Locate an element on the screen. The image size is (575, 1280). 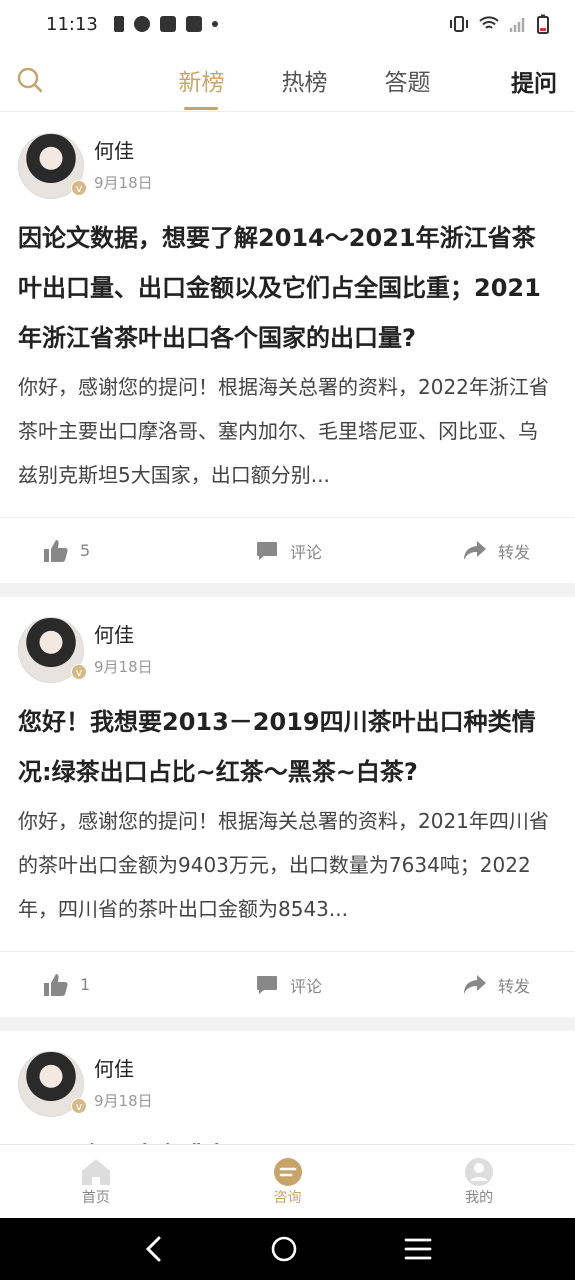
nav-profile: 我的 is located at coordinates (479, 1181).